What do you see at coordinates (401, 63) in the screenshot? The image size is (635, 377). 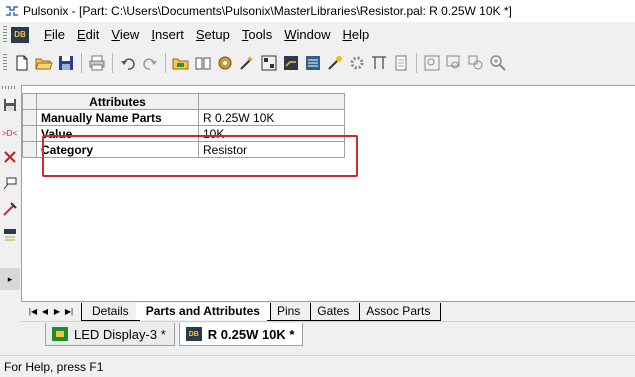 I see `report-icon` at bounding box center [401, 63].